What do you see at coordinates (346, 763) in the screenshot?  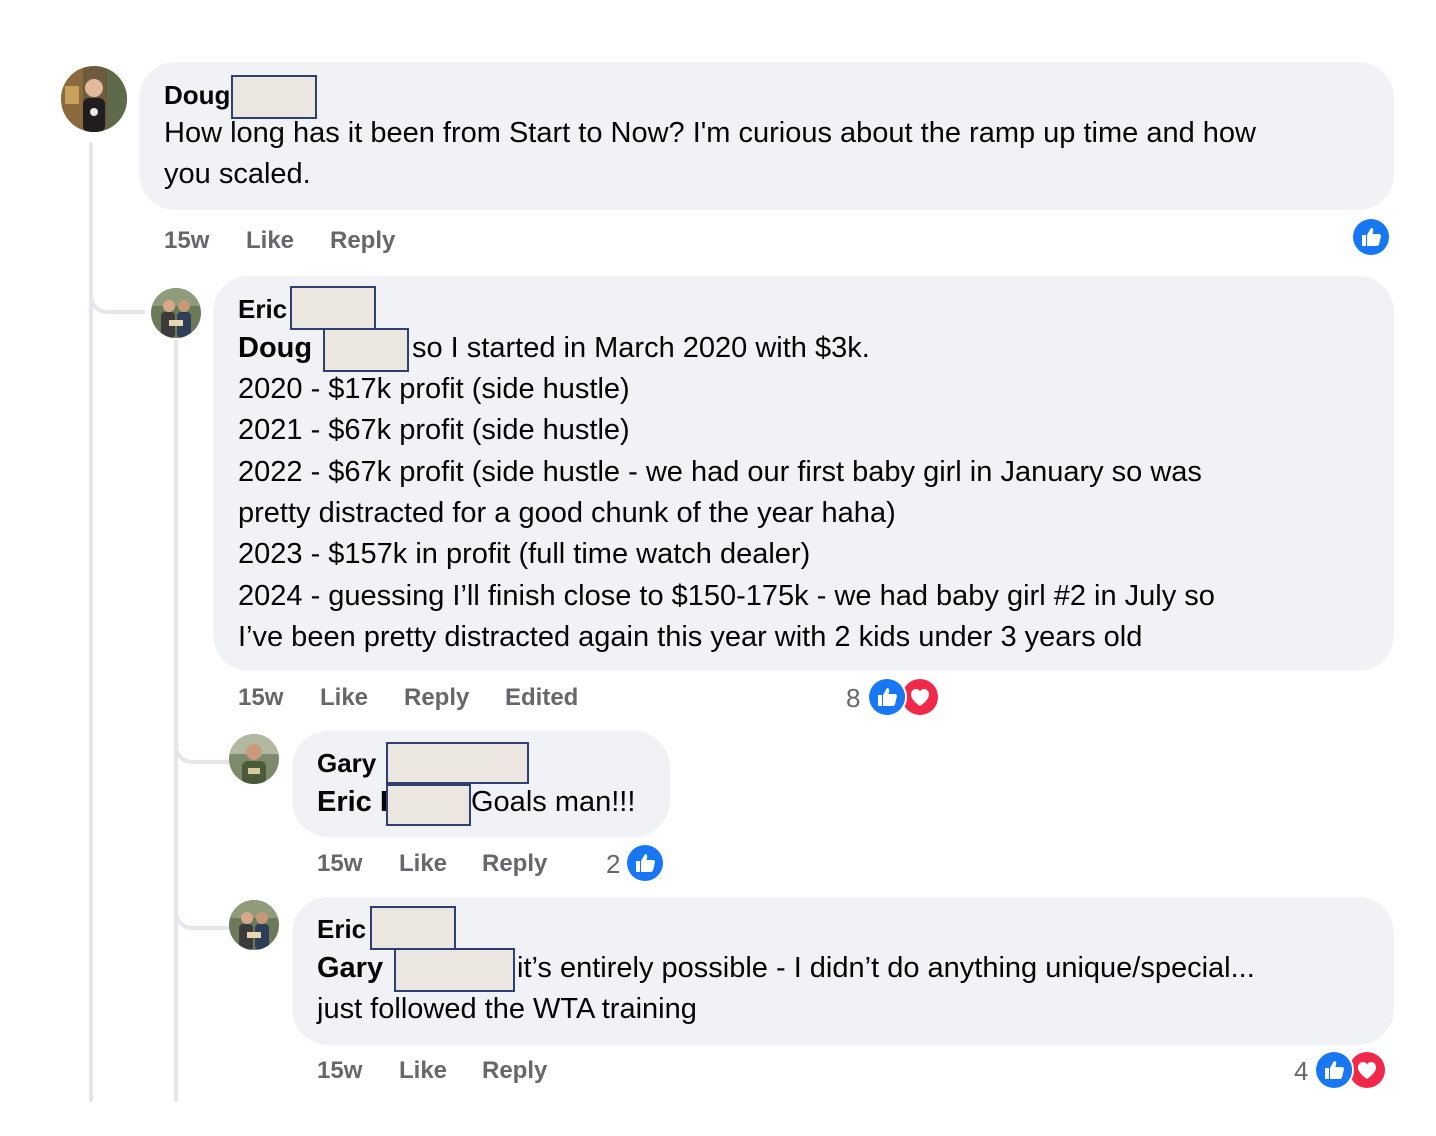 I see `comment-author-gary: Gary` at bounding box center [346, 763].